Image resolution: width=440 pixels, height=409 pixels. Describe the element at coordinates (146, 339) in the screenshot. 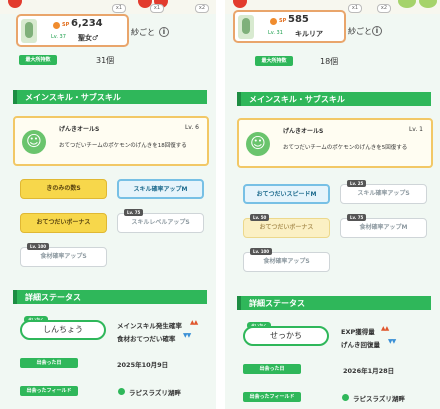

I see `stat-down-label: 食材おてつだい確率` at that location.